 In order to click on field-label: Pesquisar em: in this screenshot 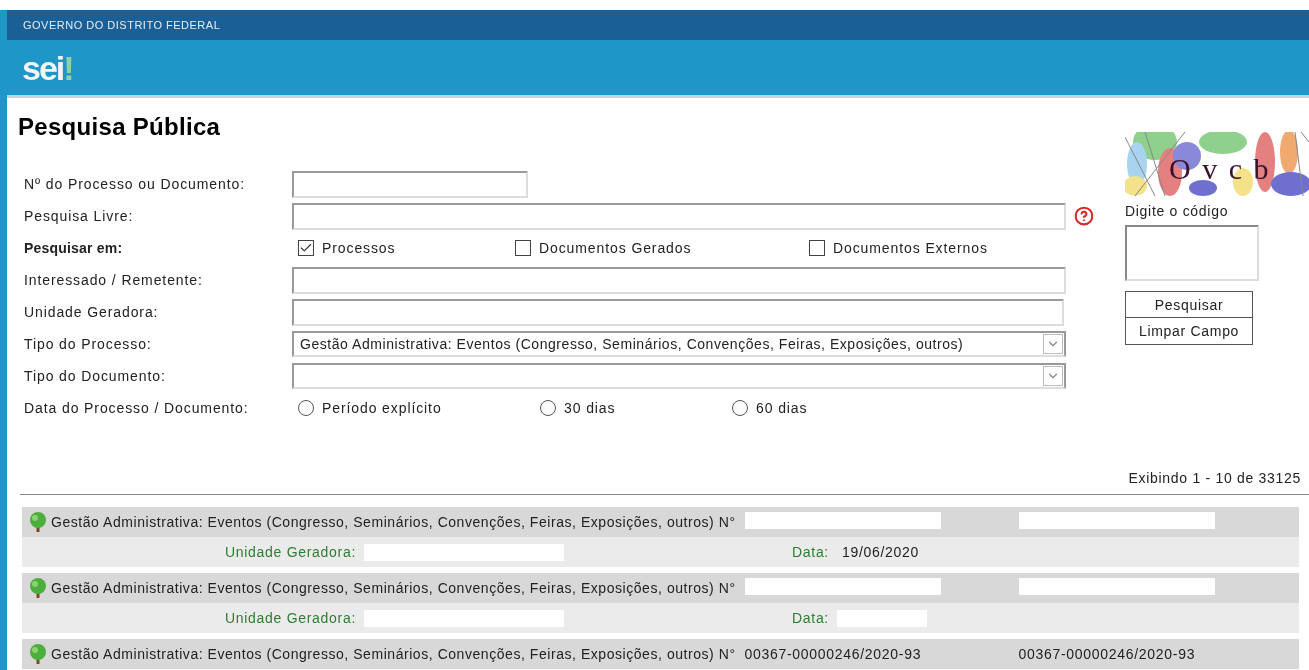, I will do `click(74, 248)`.